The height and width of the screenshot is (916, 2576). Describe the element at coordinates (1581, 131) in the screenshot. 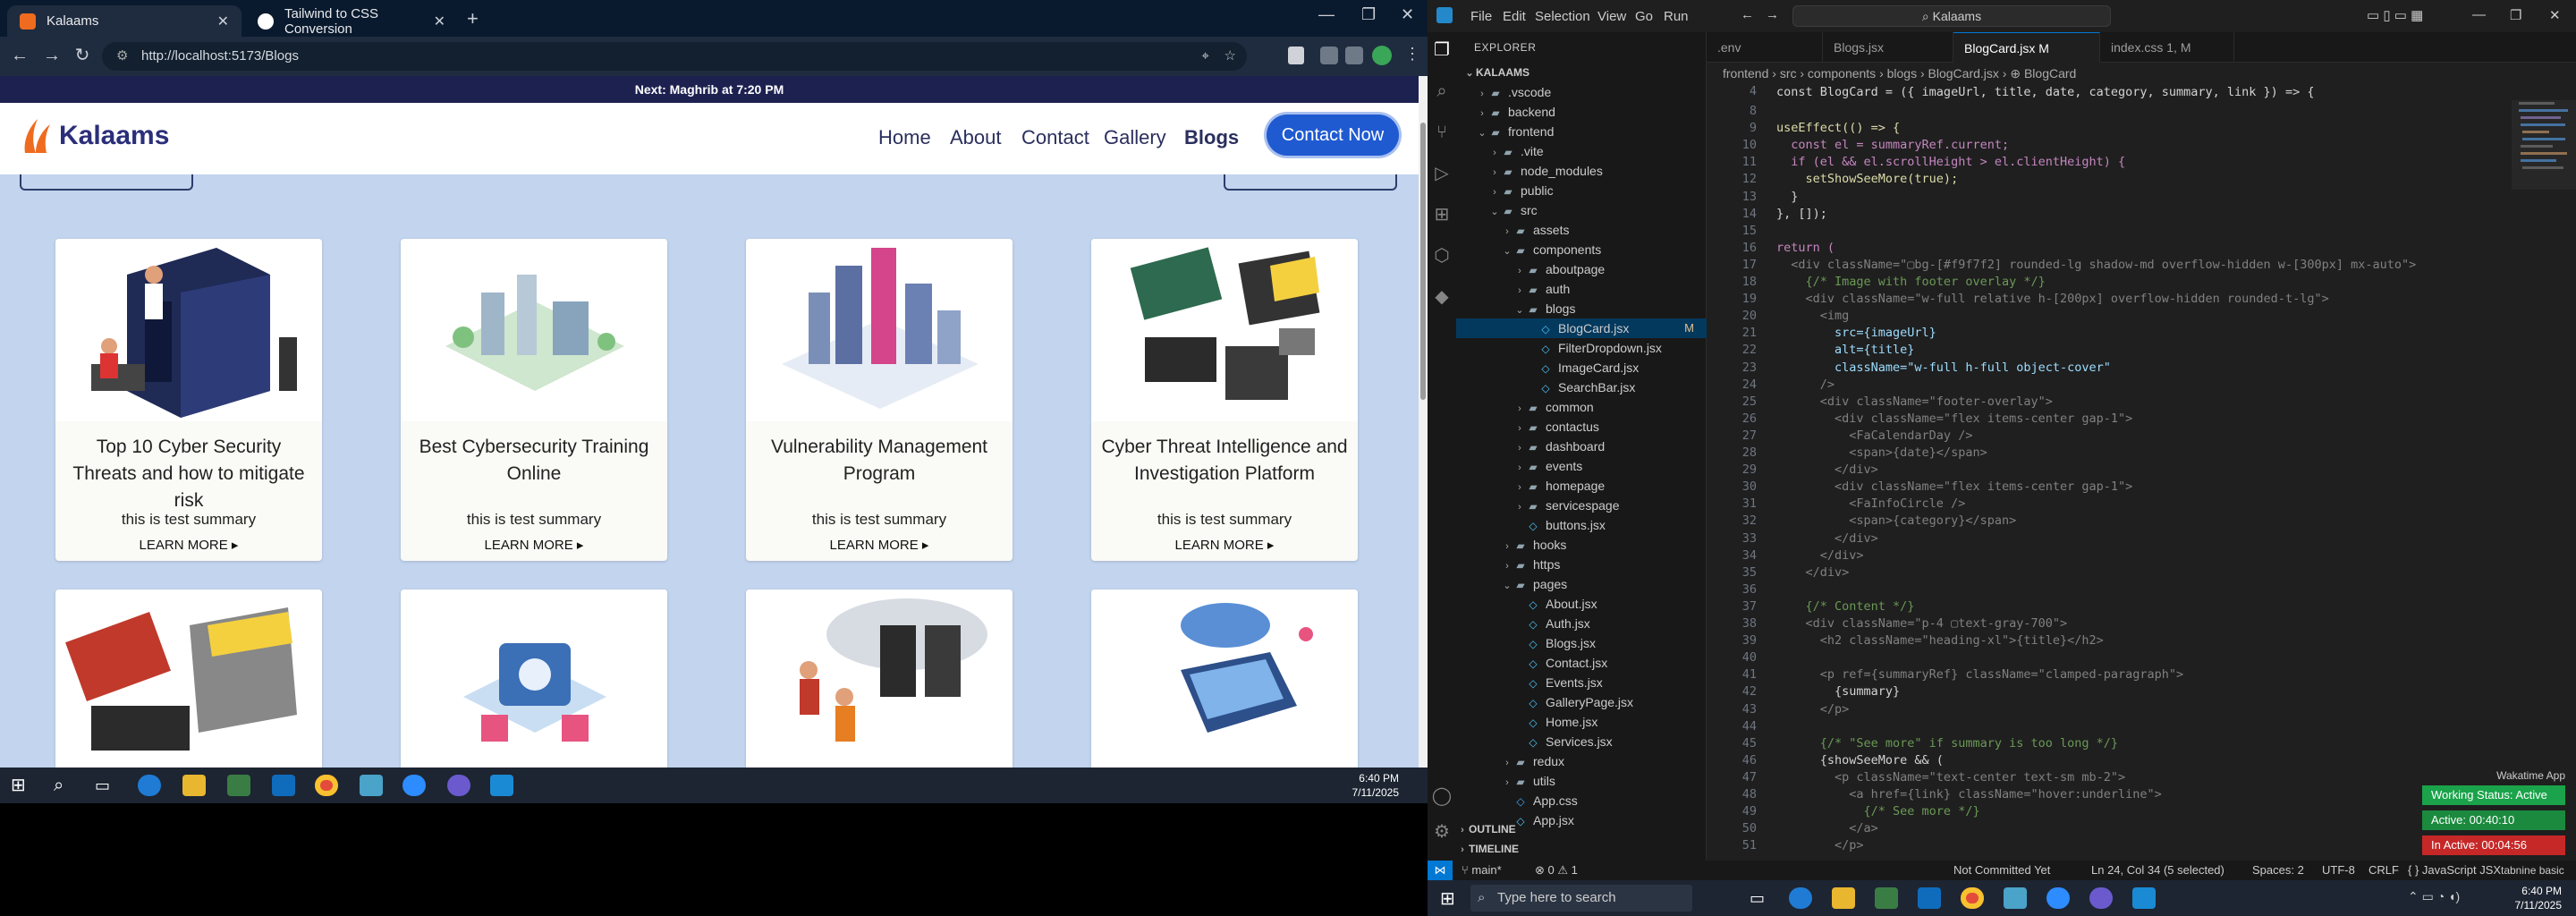

I see `tree-folder: ⌄ ▰ frontend` at that location.